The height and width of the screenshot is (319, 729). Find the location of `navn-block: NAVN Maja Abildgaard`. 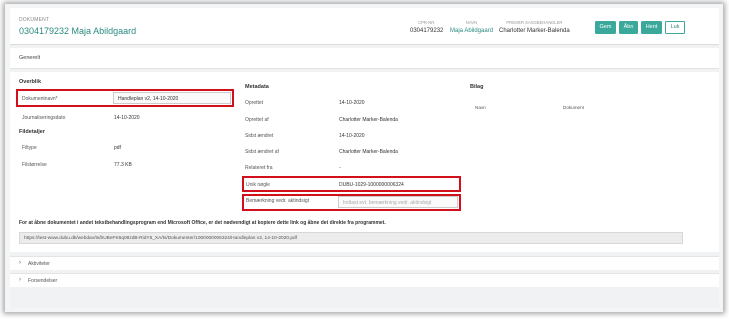

navn-block: NAVN Maja Abildgaard is located at coordinates (471, 27).